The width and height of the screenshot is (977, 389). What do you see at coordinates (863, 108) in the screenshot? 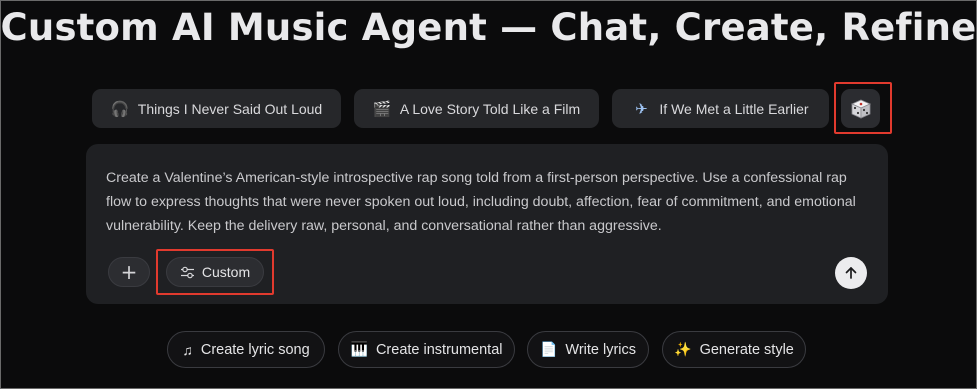
I see `highlight-box-dice` at bounding box center [863, 108].